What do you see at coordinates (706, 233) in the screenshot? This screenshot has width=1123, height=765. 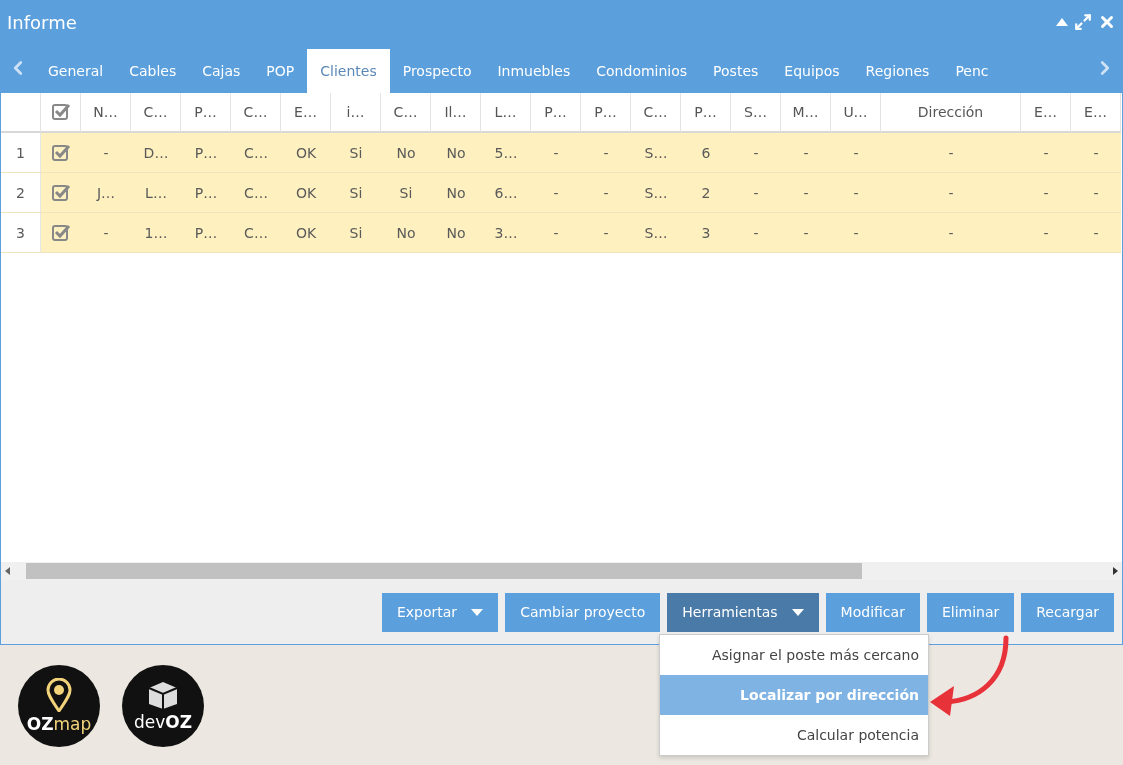 I see `table-cell: 3` at bounding box center [706, 233].